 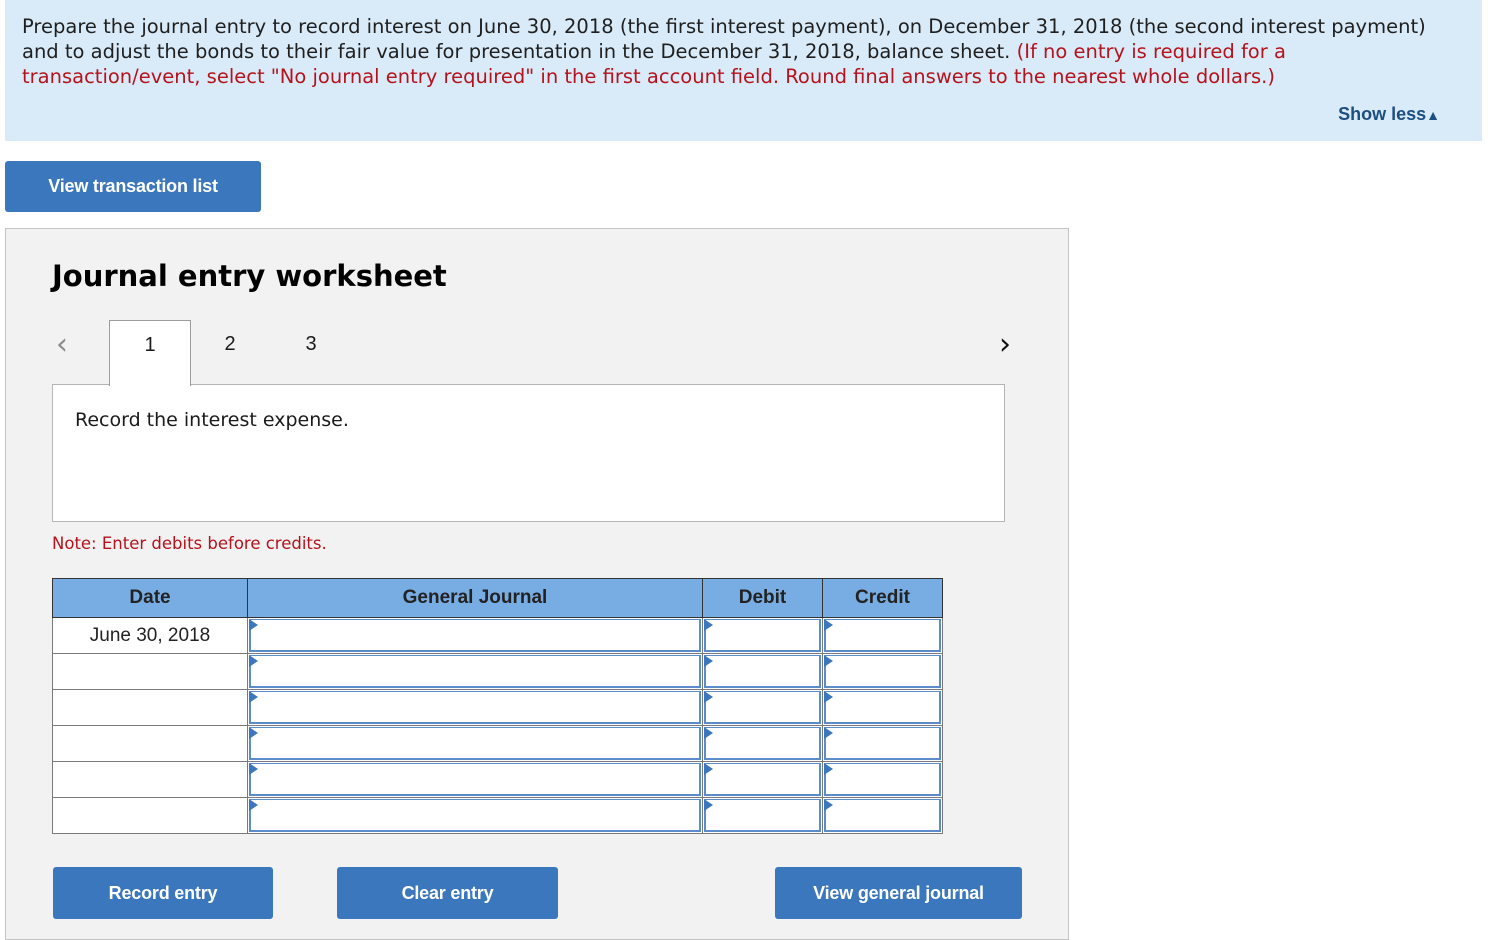 I want to click on chevron-left-icon: ‹, so click(x=62, y=344).